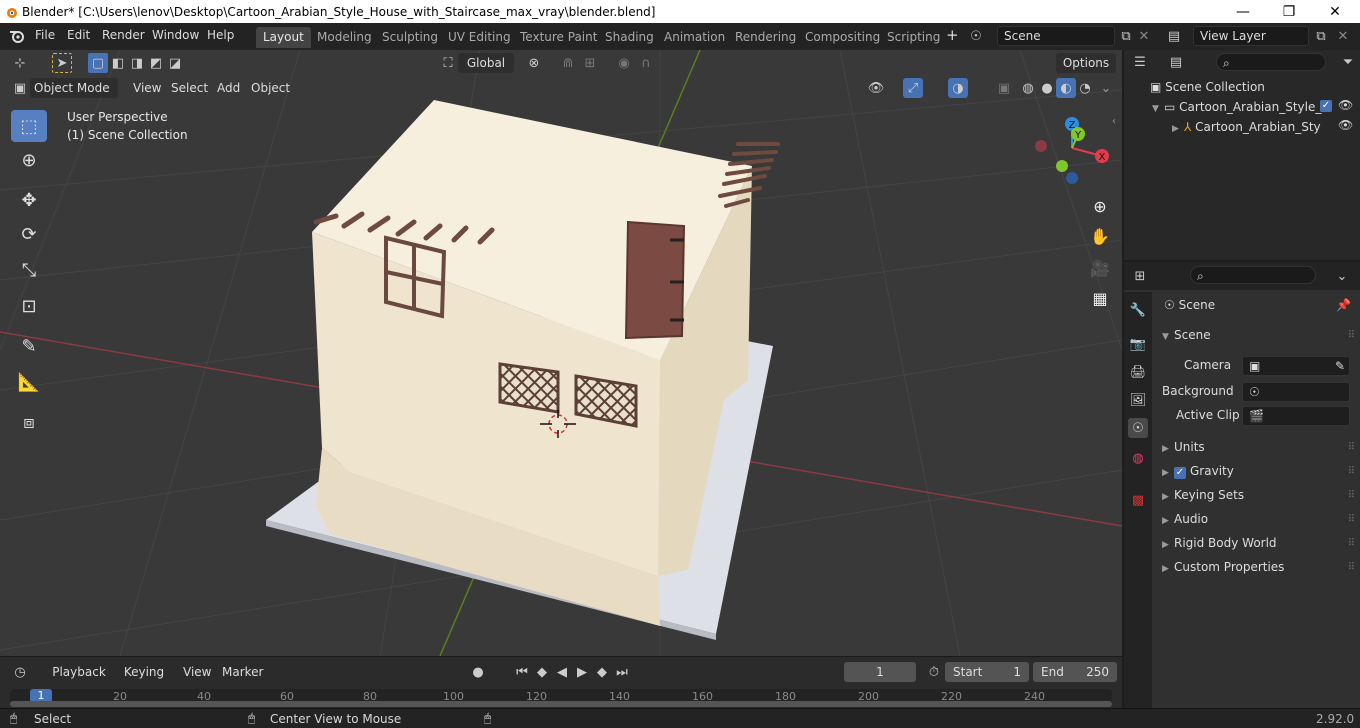 This screenshot has width=1360, height=728. Describe the element at coordinates (479, 37) in the screenshot. I see `tab-uv-editing: UV Editing` at that location.